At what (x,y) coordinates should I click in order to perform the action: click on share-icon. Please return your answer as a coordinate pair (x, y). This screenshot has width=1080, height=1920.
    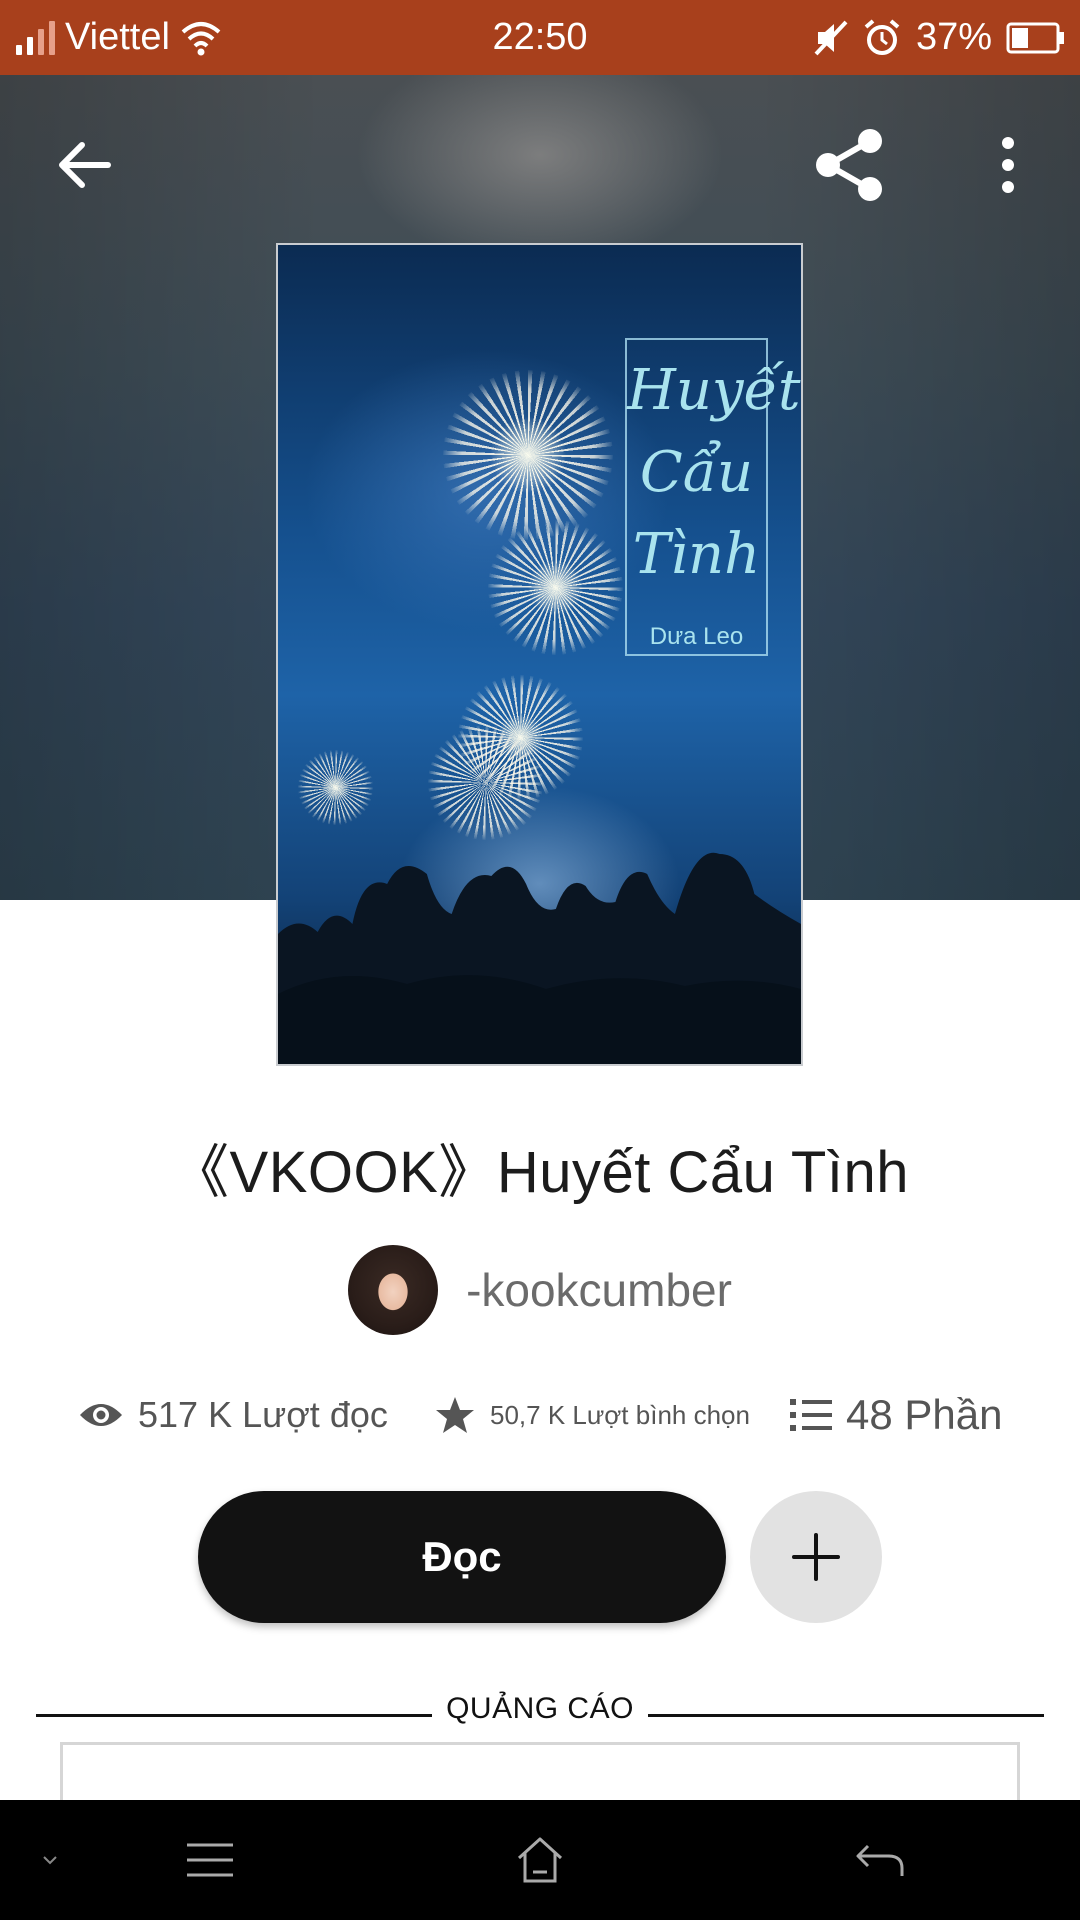
    Looking at the image, I should click on (849, 165).